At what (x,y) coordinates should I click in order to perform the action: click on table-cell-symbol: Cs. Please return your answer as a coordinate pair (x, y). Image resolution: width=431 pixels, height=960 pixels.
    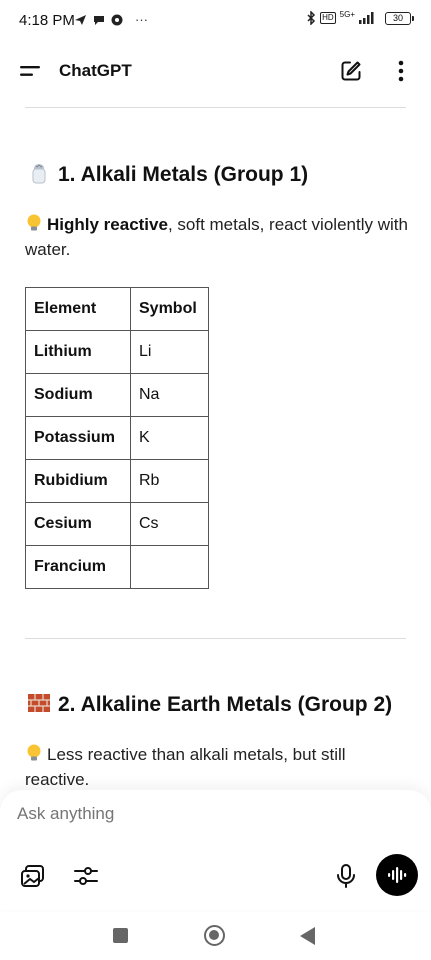
    Looking at the image, I should click on (169, 524).